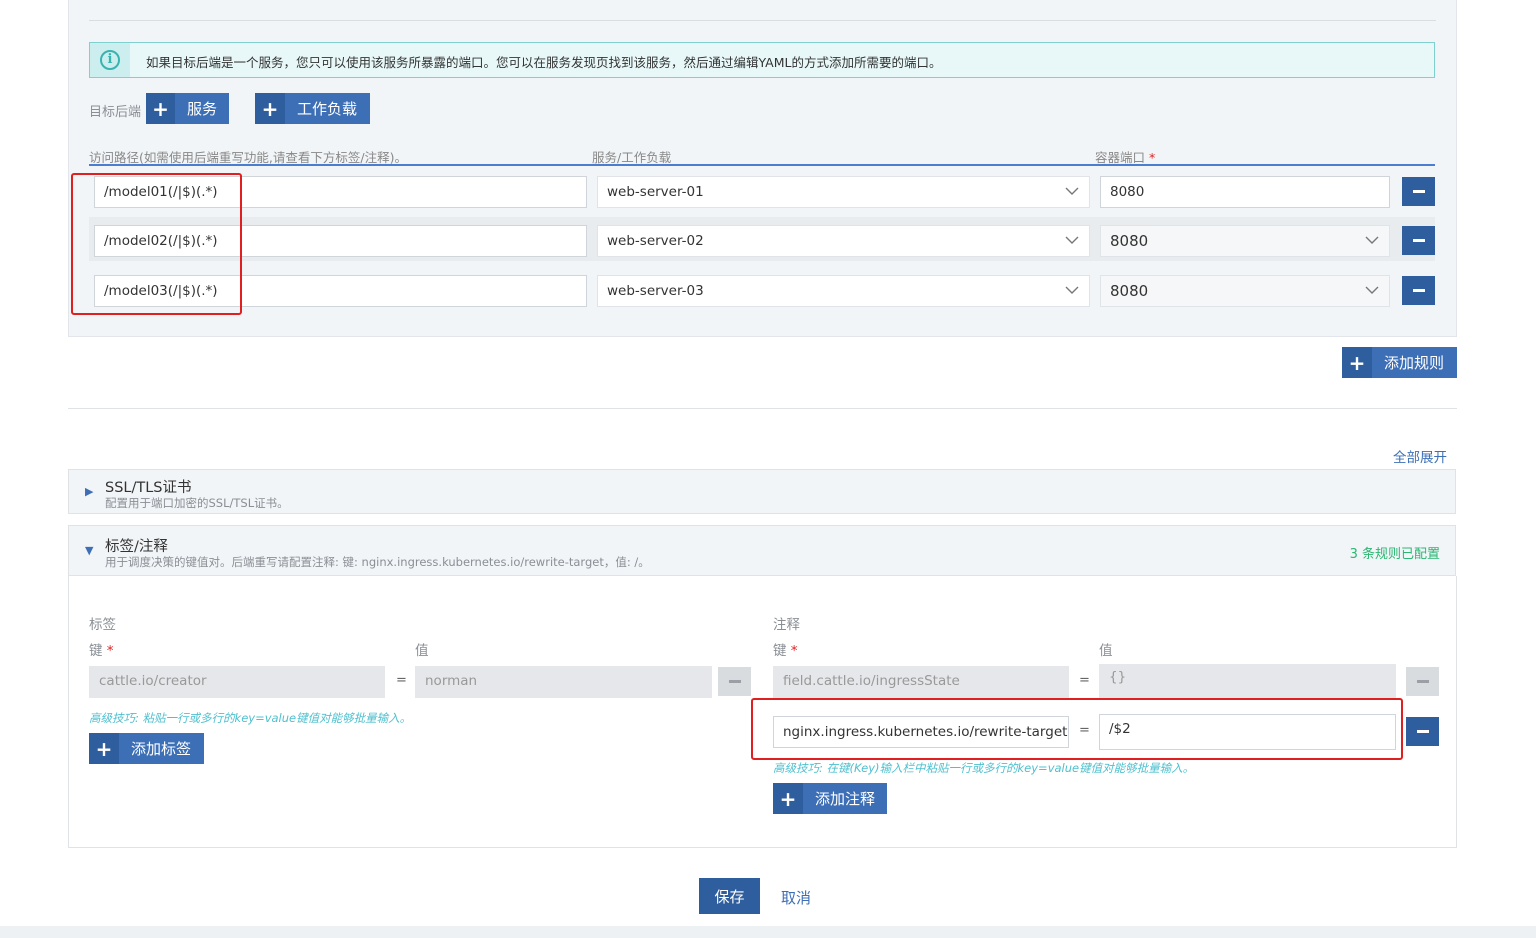  Describe the element at coordinates (762, 491) in the screenshot. I see `ssl-accordion-header: ▶ SSL/TLS证书 配置用于端口加密的SSL/TSL证书。` at that location.